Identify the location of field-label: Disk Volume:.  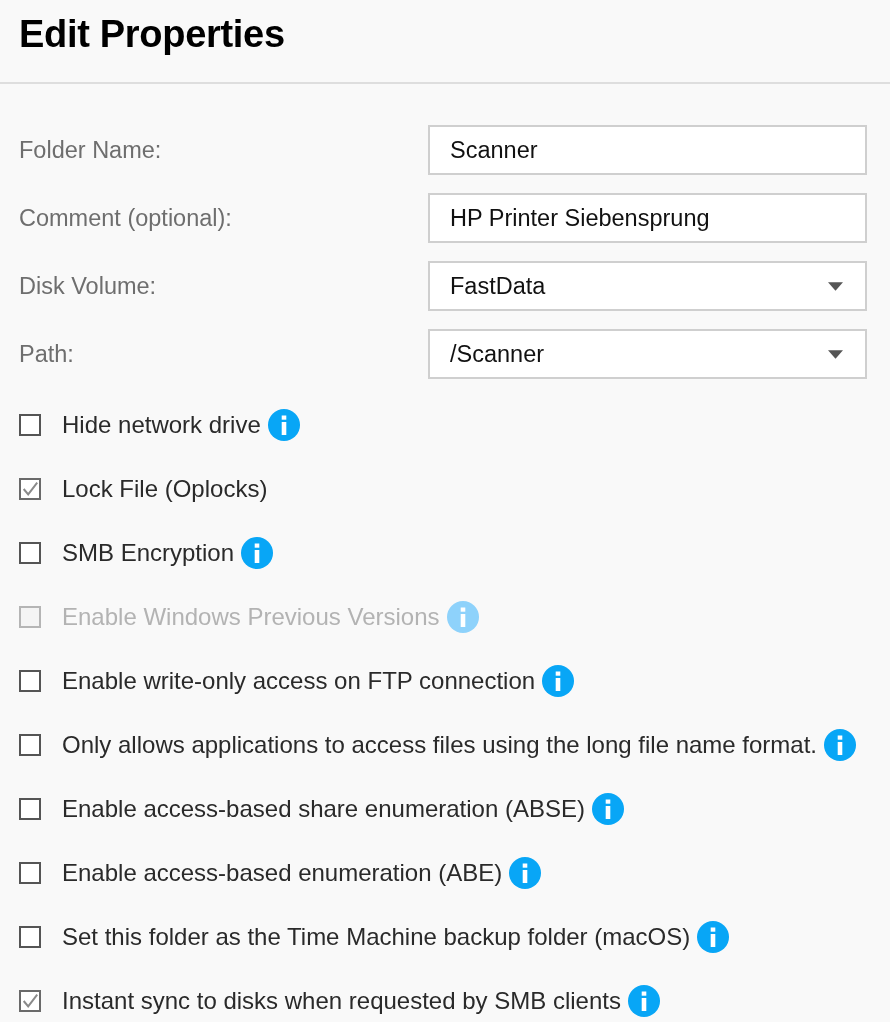
(88, 286).